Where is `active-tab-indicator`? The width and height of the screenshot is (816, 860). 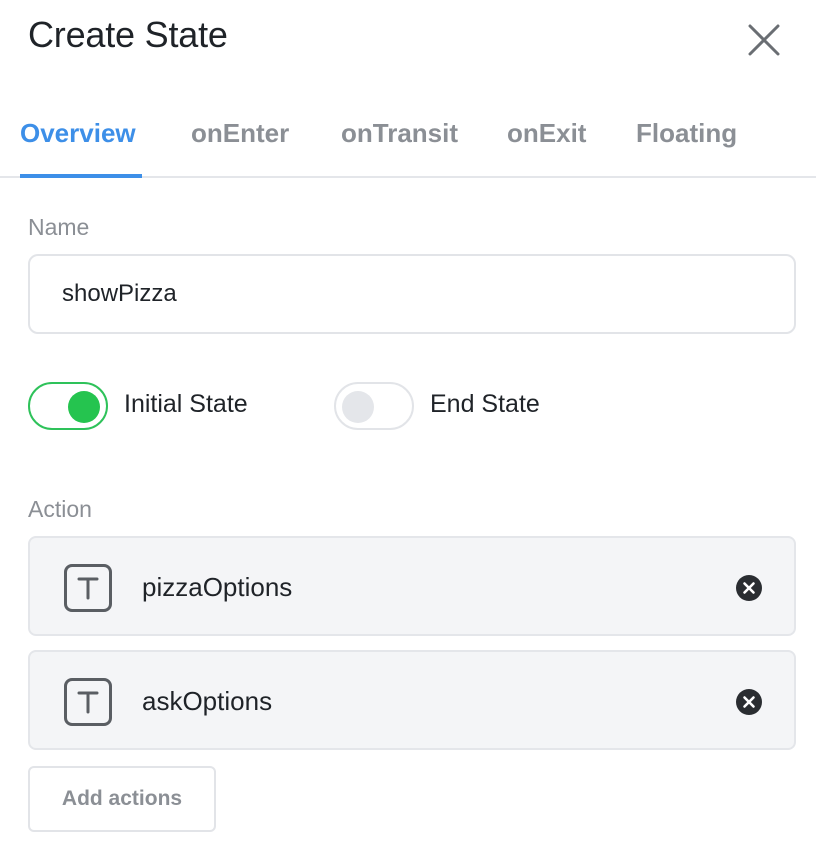 active-tab-indicator is located at coordinates (81, 176).